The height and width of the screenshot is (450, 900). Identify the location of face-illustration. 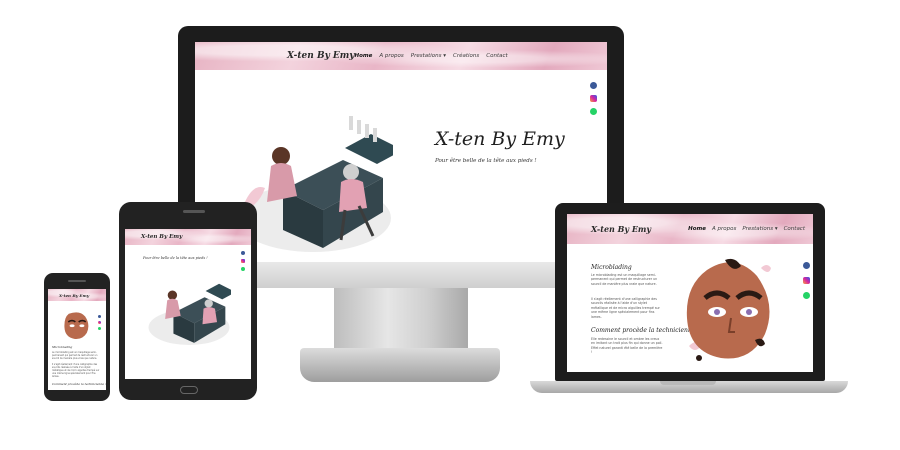
(728, 309).